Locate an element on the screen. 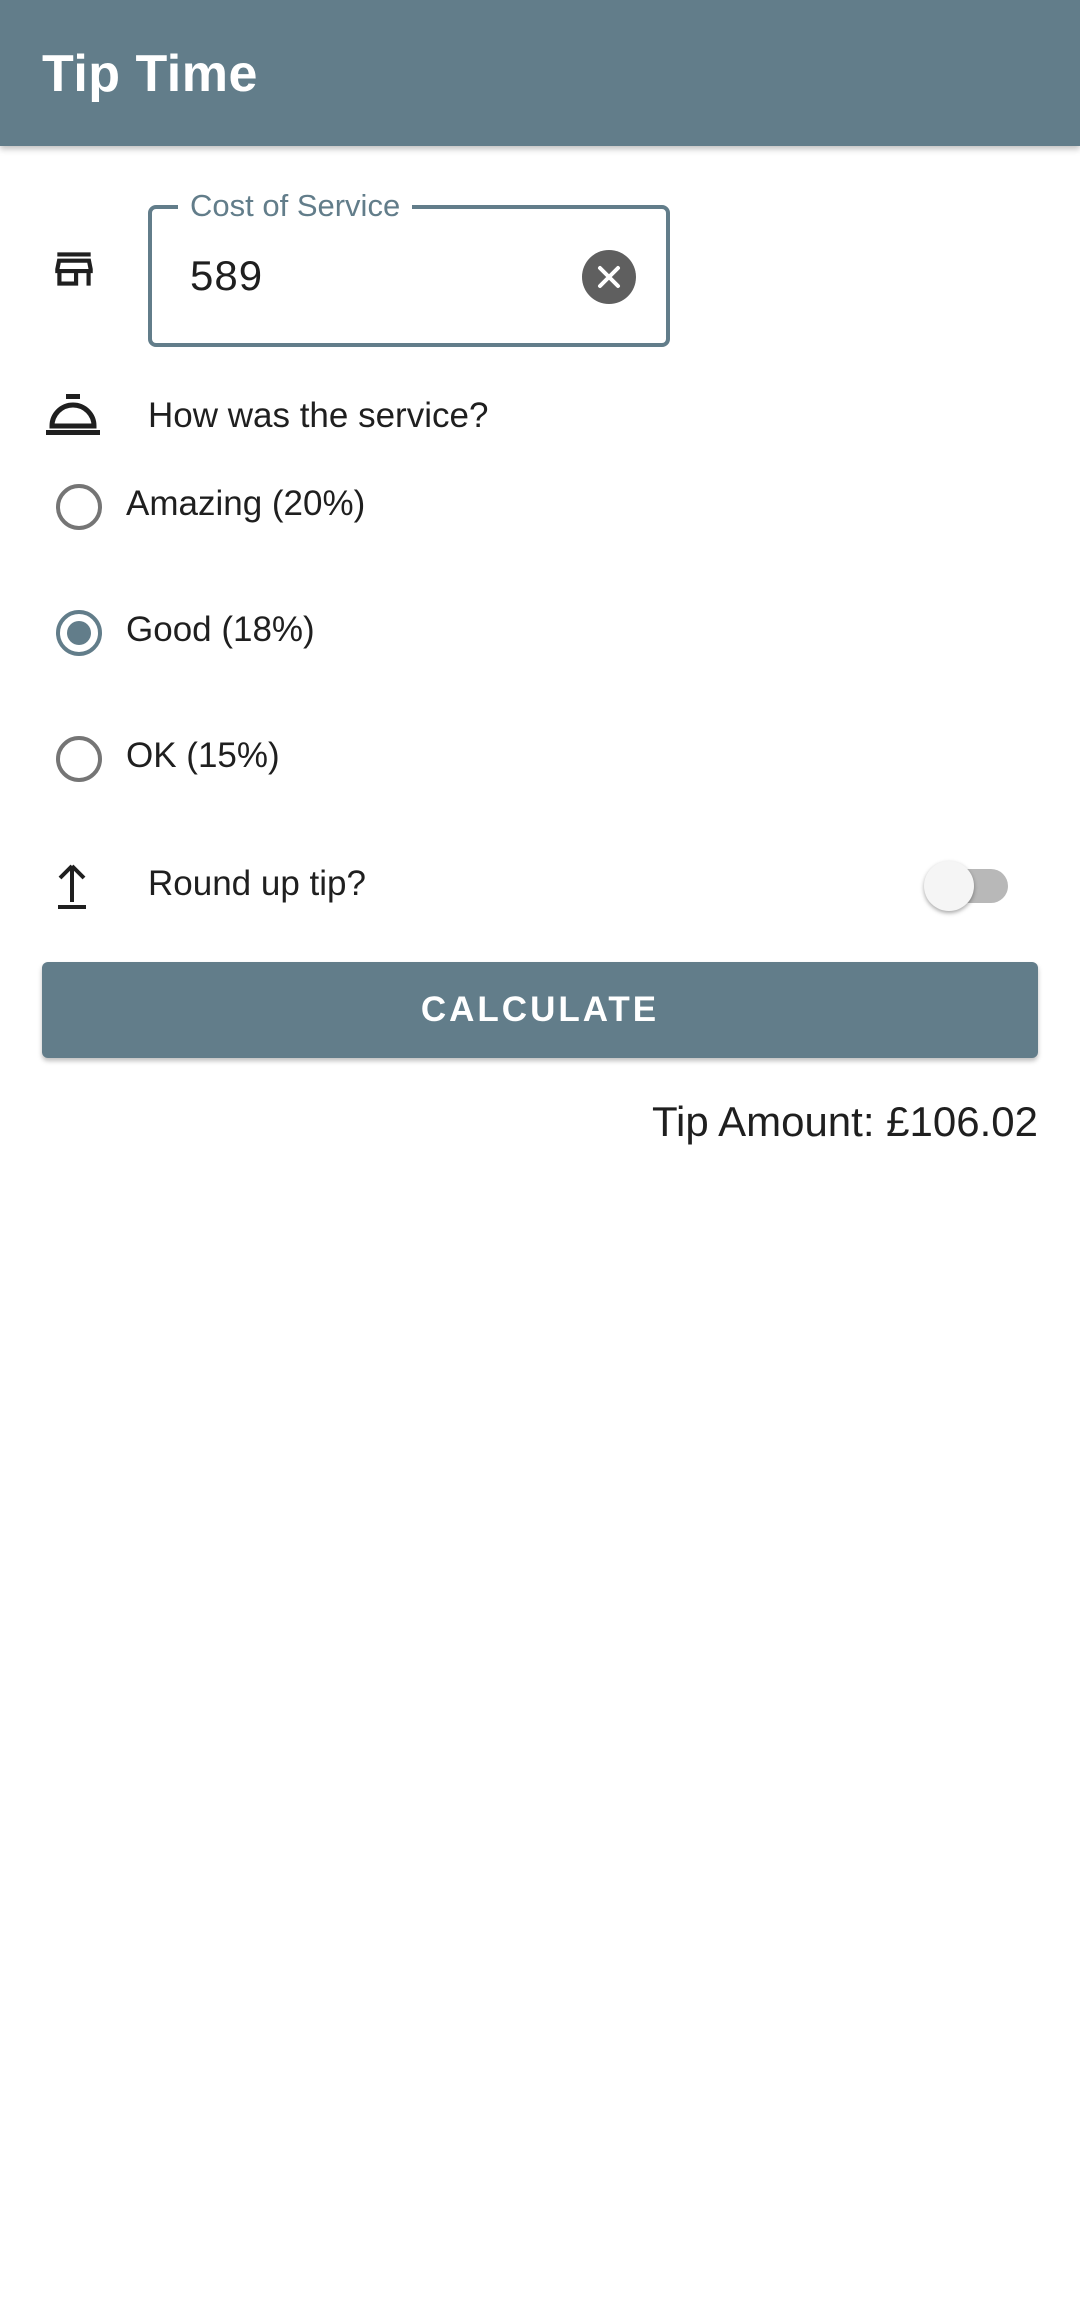 The height and width of the screenshot is (2321, 1080). room-service-bell-icon is located at coordinates (73, 414).